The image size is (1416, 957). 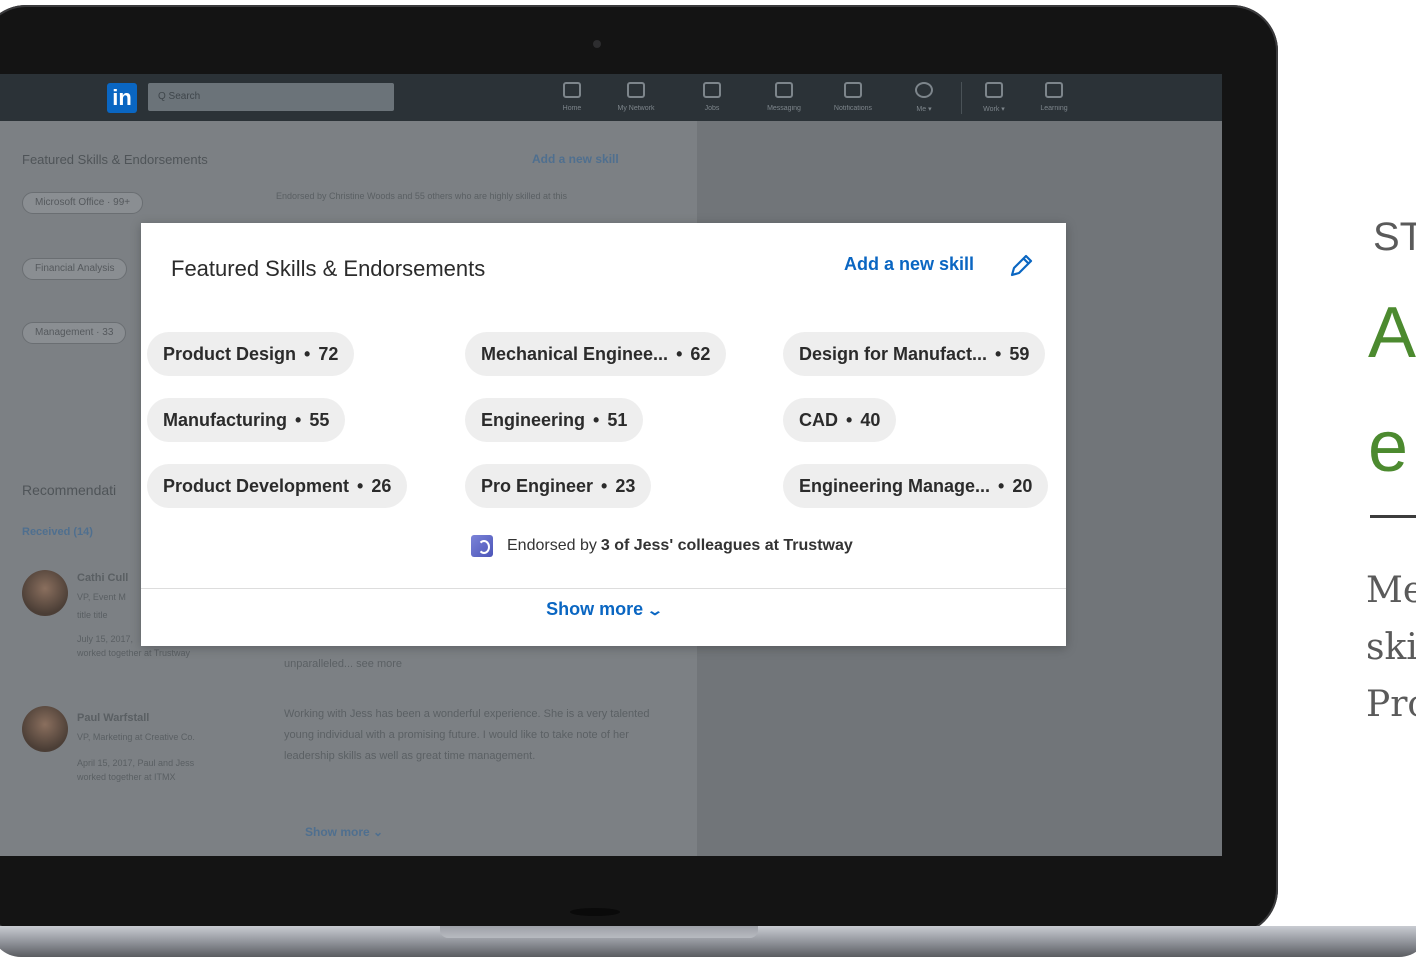 I want to click on nav-divider, so click(x=961, y=98).